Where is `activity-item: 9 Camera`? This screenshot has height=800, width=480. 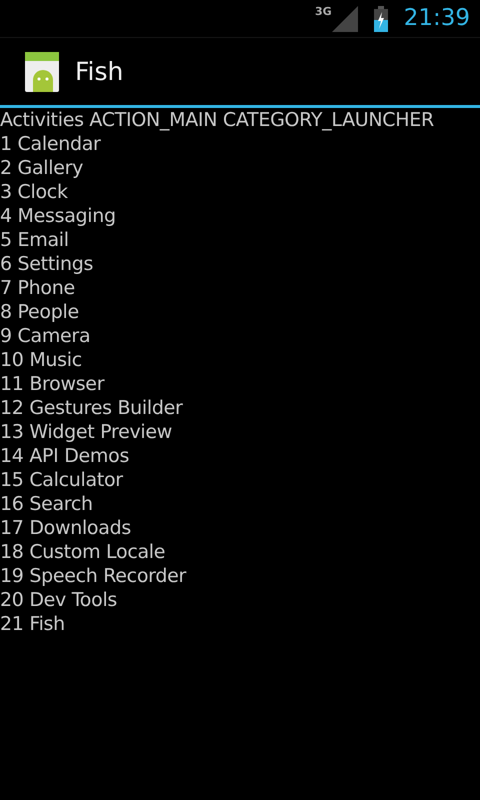
activity-item: 9 Camera is located at coordinates (45, 336).